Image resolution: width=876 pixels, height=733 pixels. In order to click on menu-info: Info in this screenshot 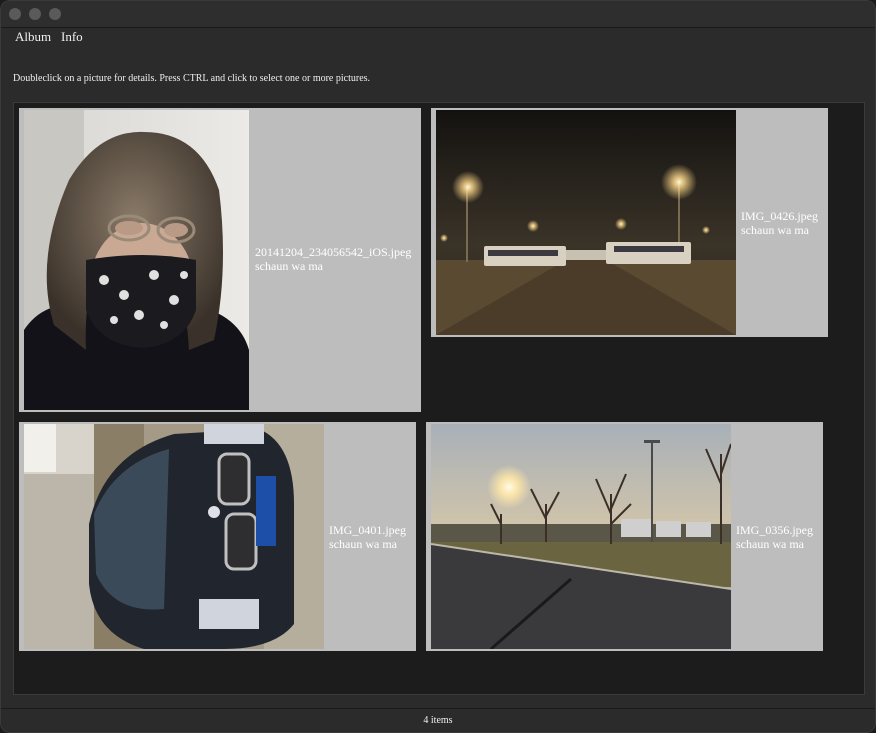, I will do `click(72, 37)`.